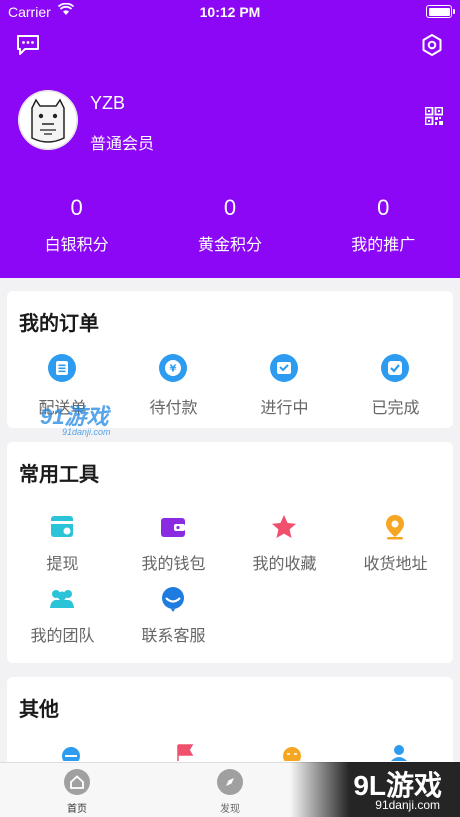 This screenshot has width=460, height=817. What do you see at coordinates (284, 368) in the screenshot?
I see `progress-icon` at bounding box center [284, 368].